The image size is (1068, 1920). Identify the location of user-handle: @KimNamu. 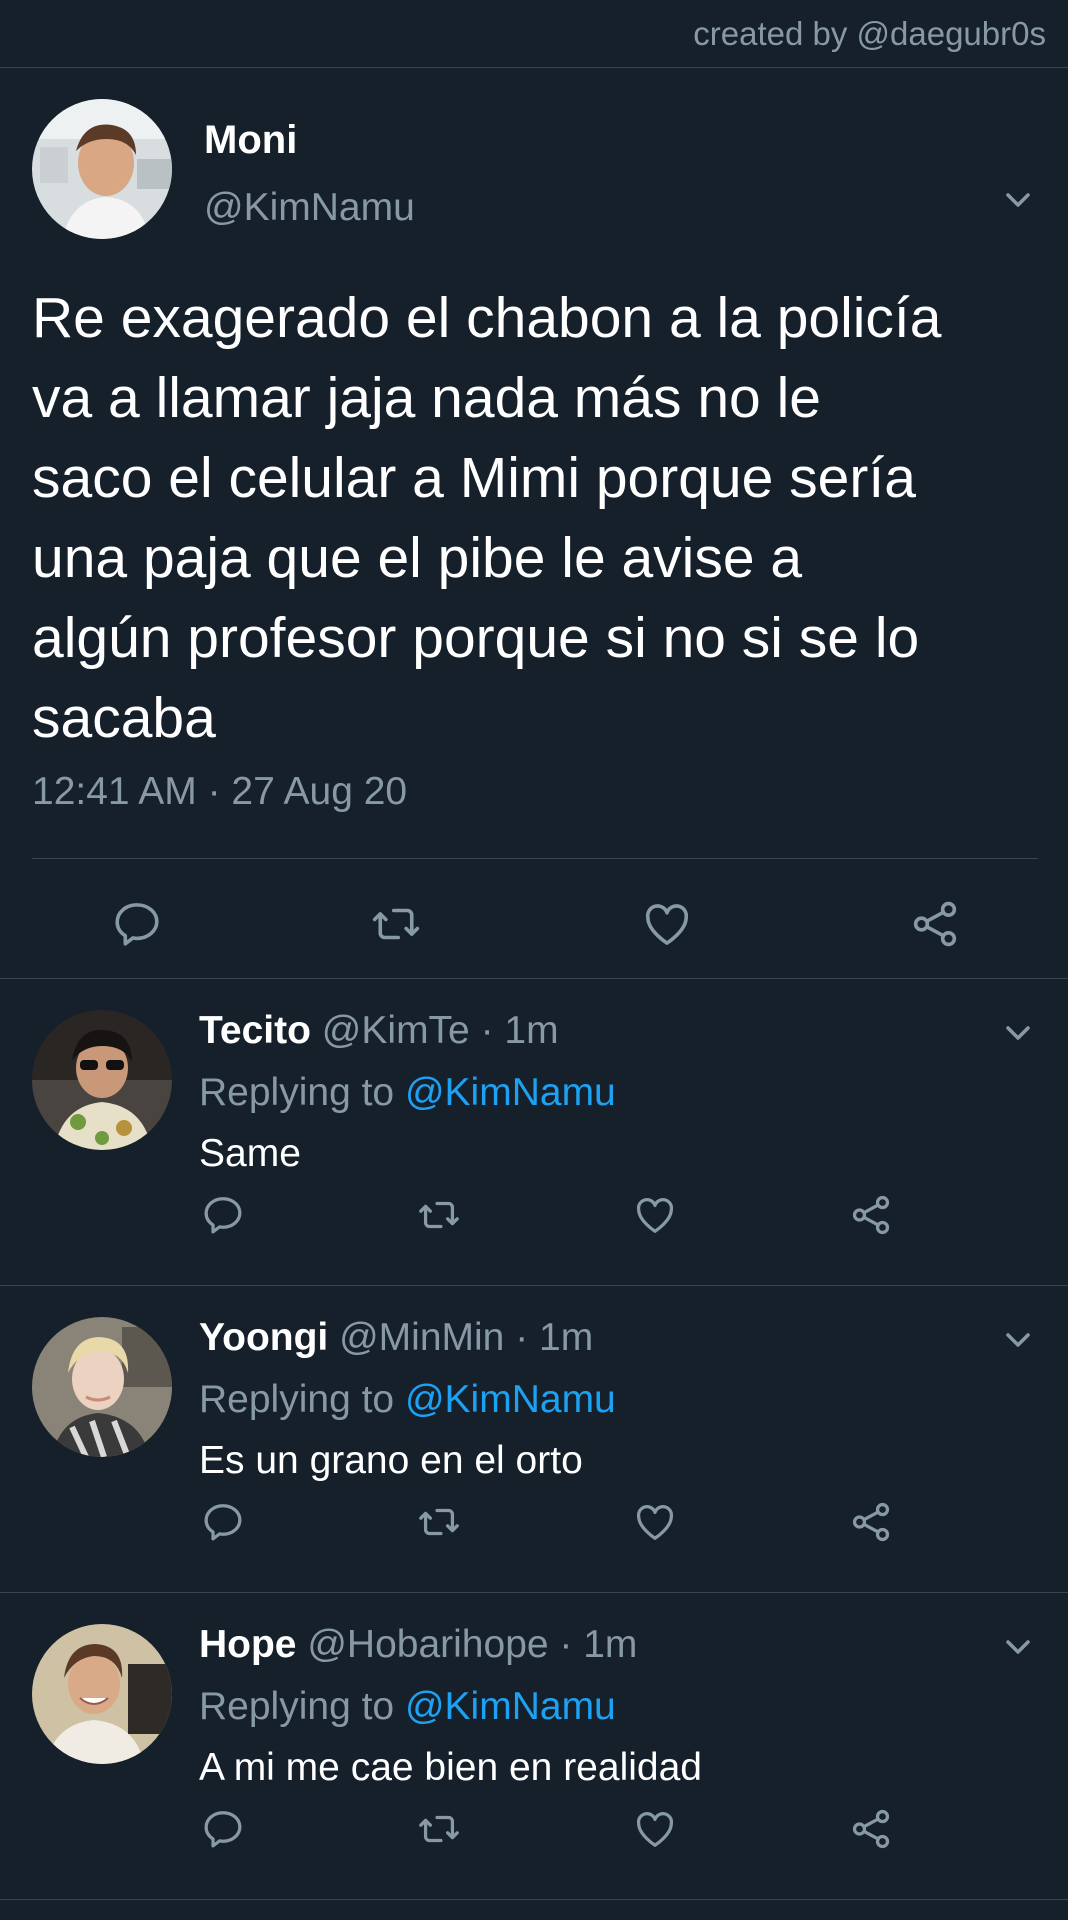
(309, 208).